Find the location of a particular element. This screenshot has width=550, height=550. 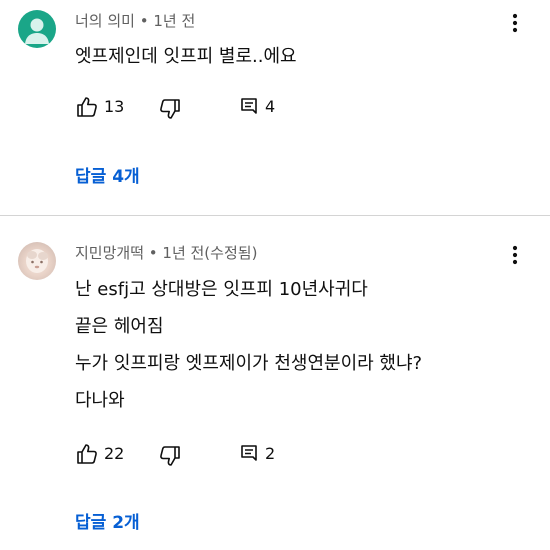

comment-line: 누가 잇프피랑 엣프제이가 천생연분이라 했냐? is located at coordinates (249, 363).